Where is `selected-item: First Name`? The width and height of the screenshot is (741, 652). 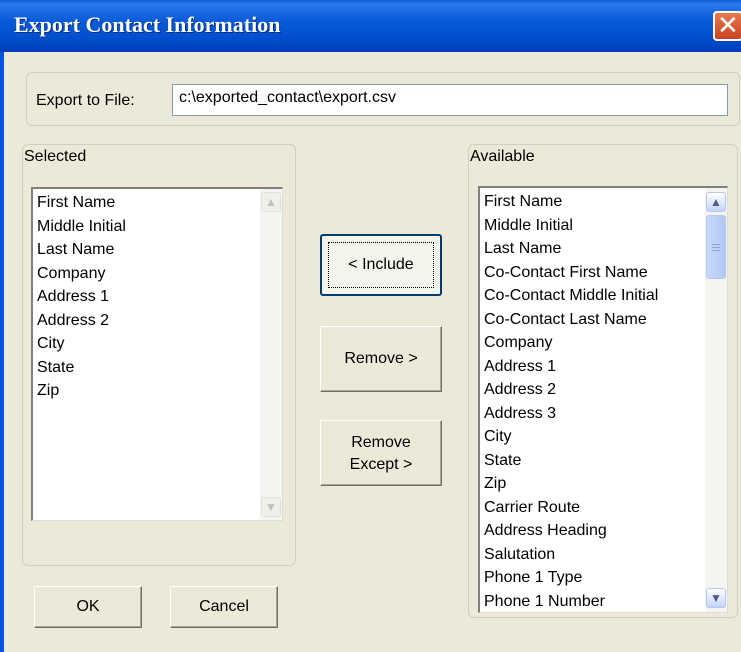 selected-item: First Name is located at coordinates (157, 203).